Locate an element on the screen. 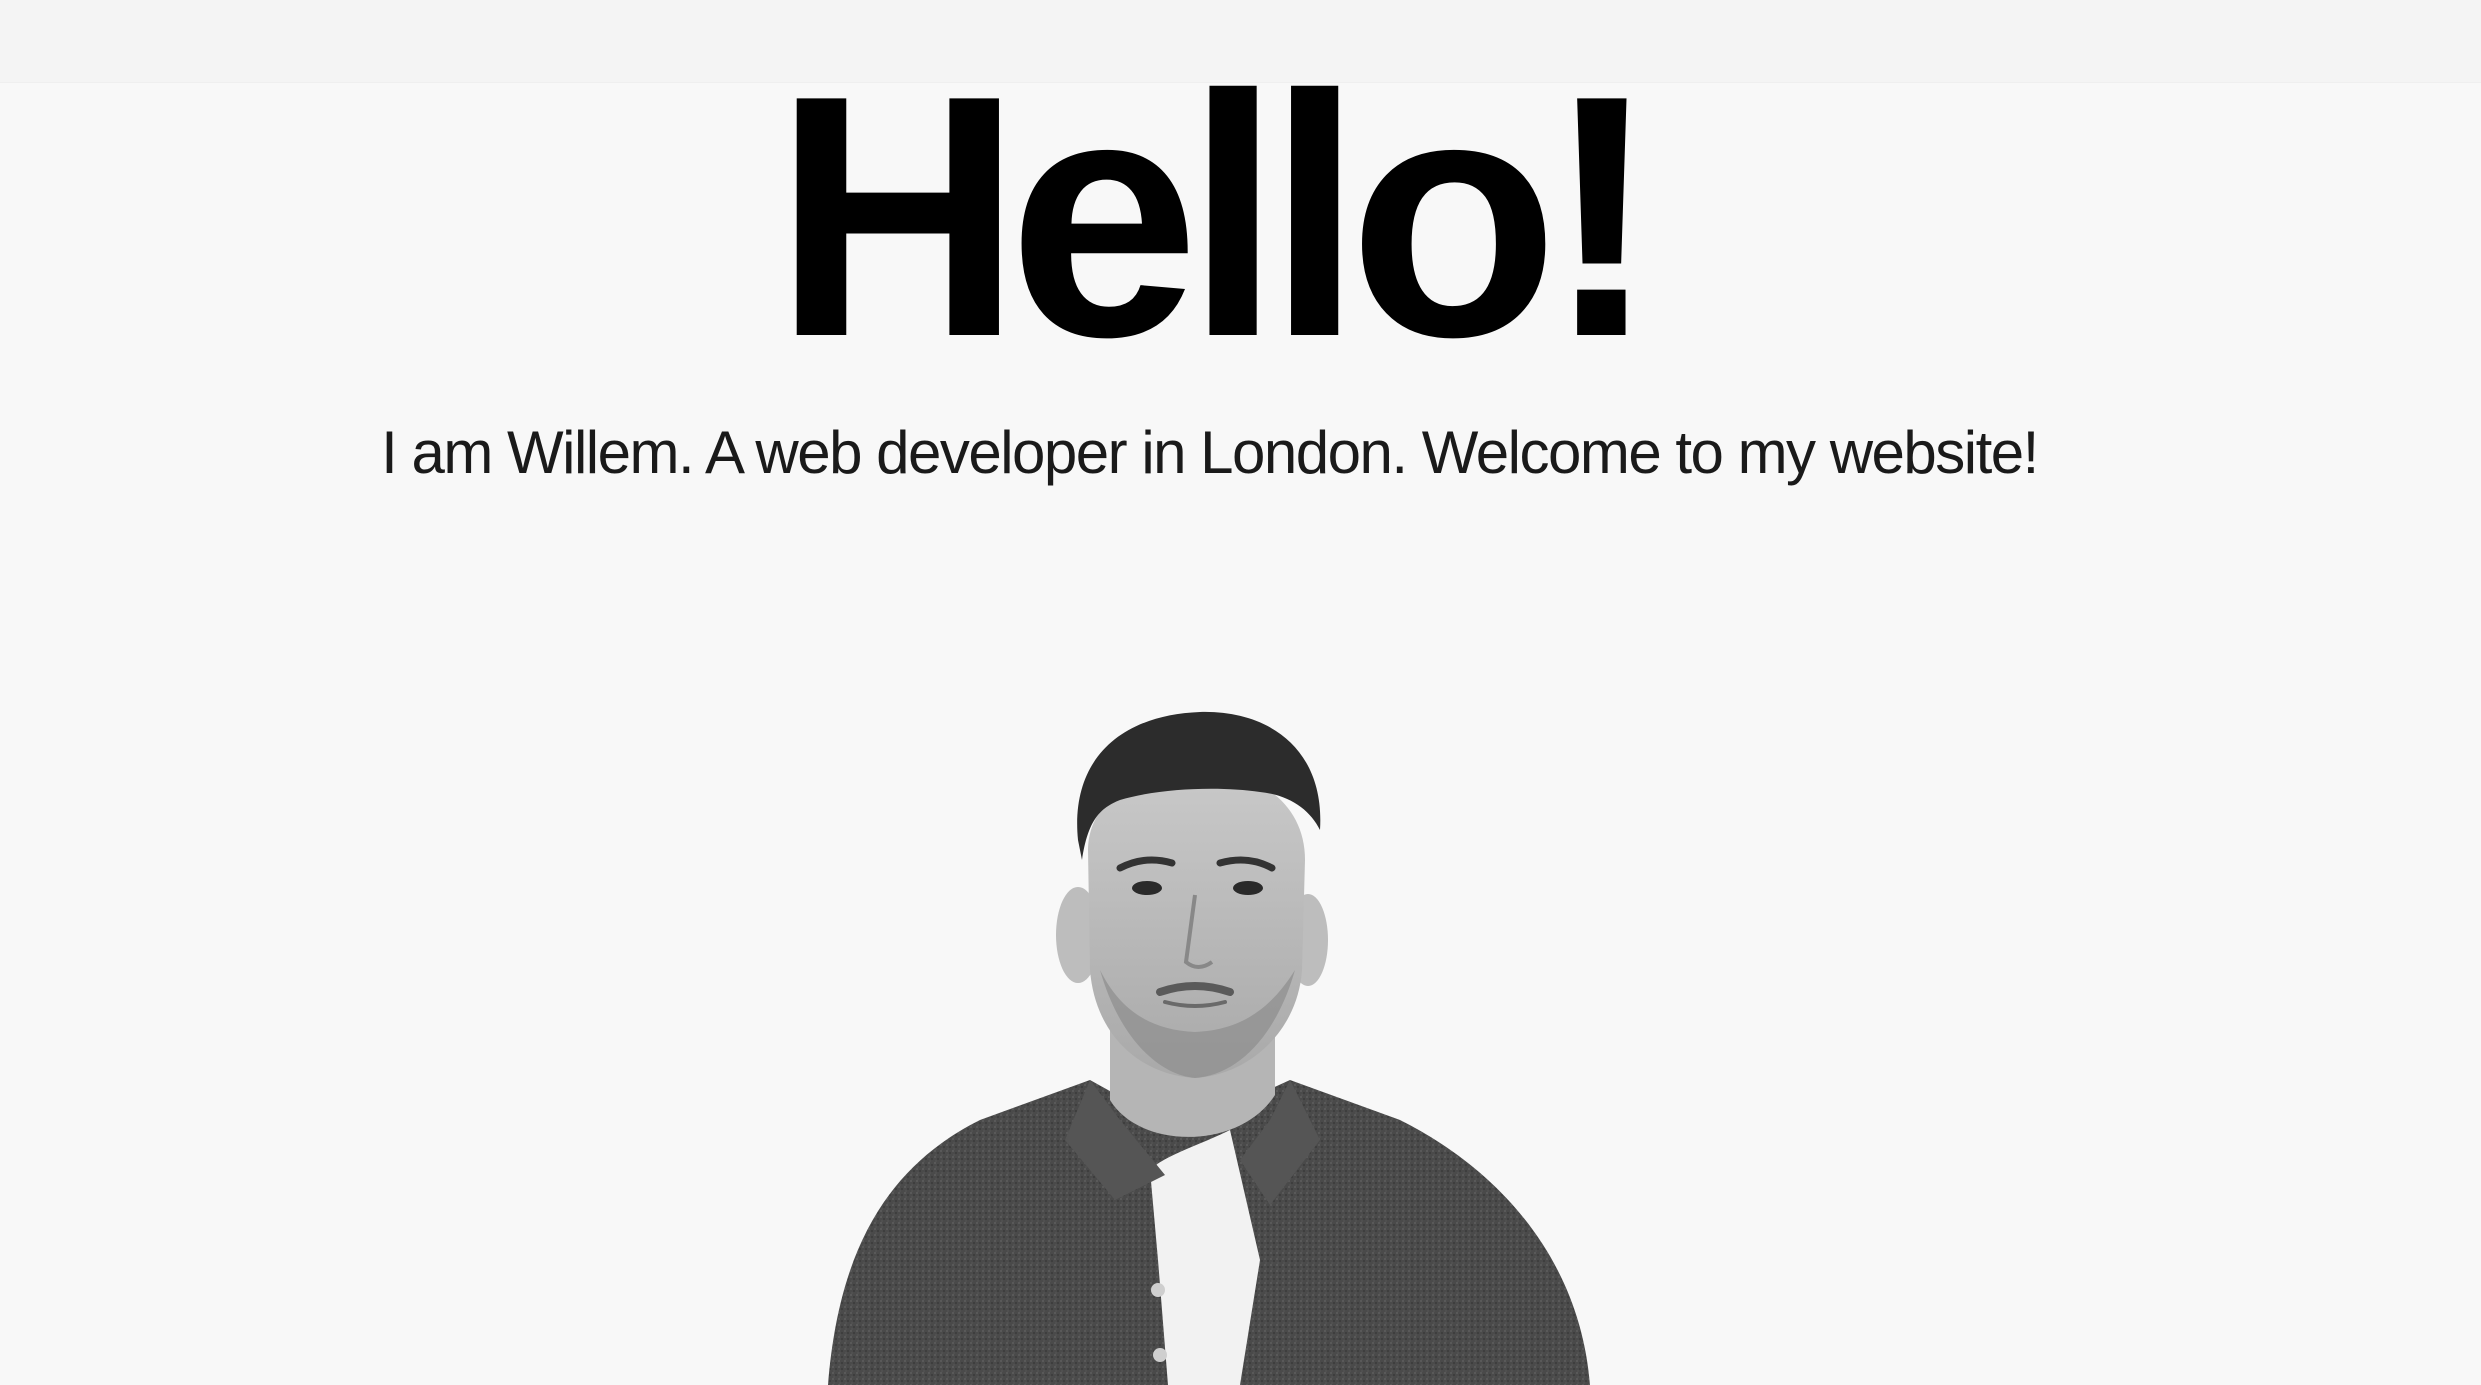  hero-title: Hello! is located at coordinates (1216, 216).